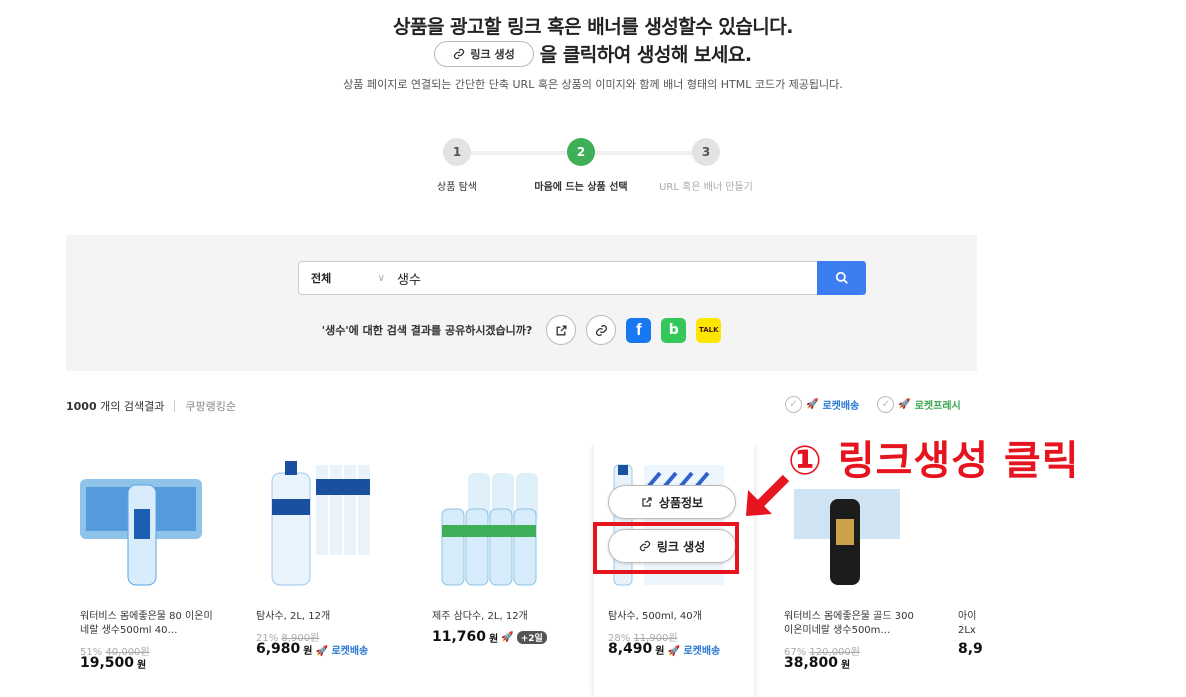 The image size is (1186, 697). Describe the element at coordinates (457, 152) in the screenshot. I see `step-1-circle: 1` at that location.